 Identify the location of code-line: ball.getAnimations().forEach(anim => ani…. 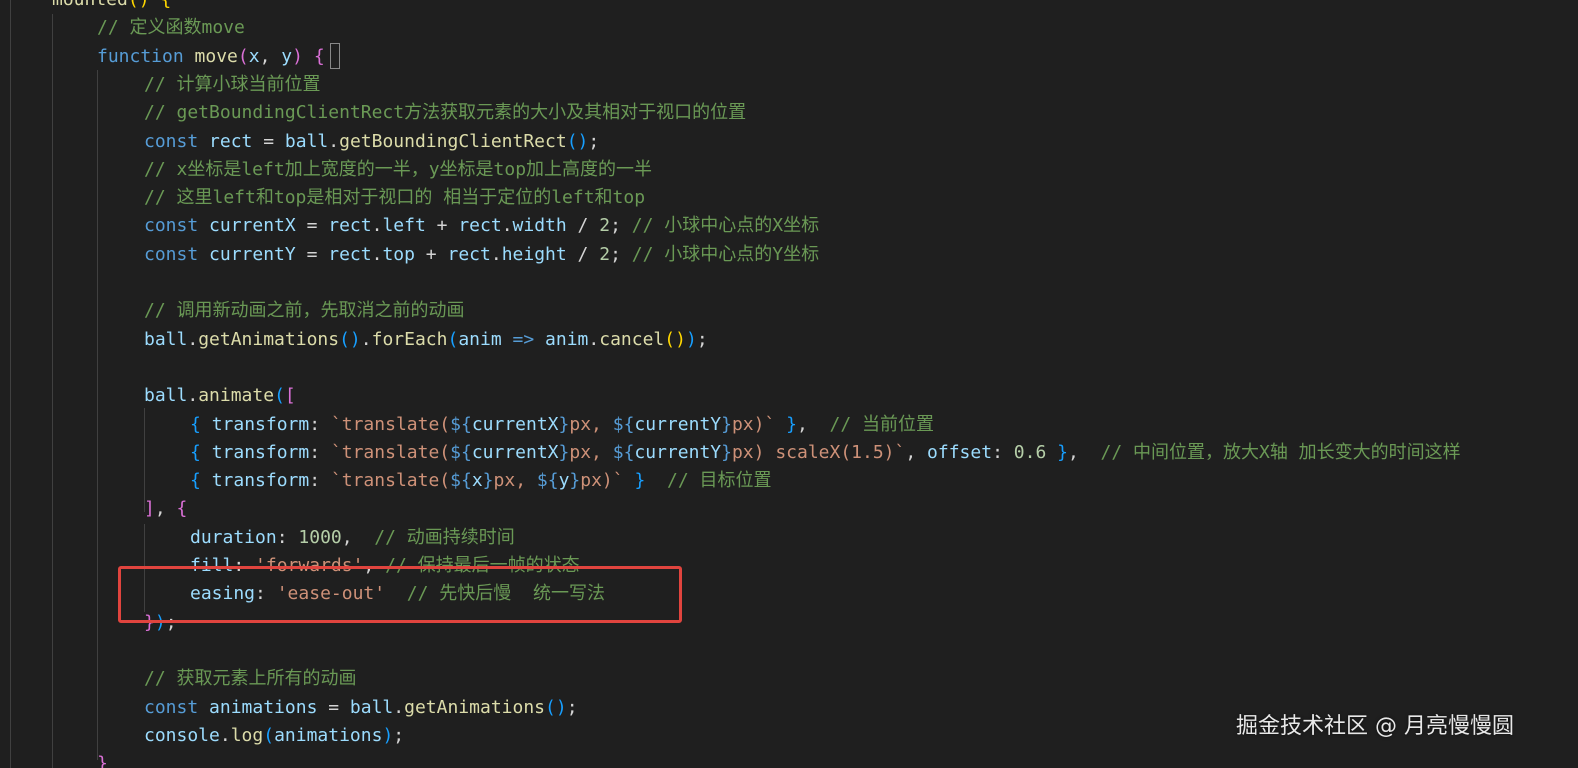
(426, 340).